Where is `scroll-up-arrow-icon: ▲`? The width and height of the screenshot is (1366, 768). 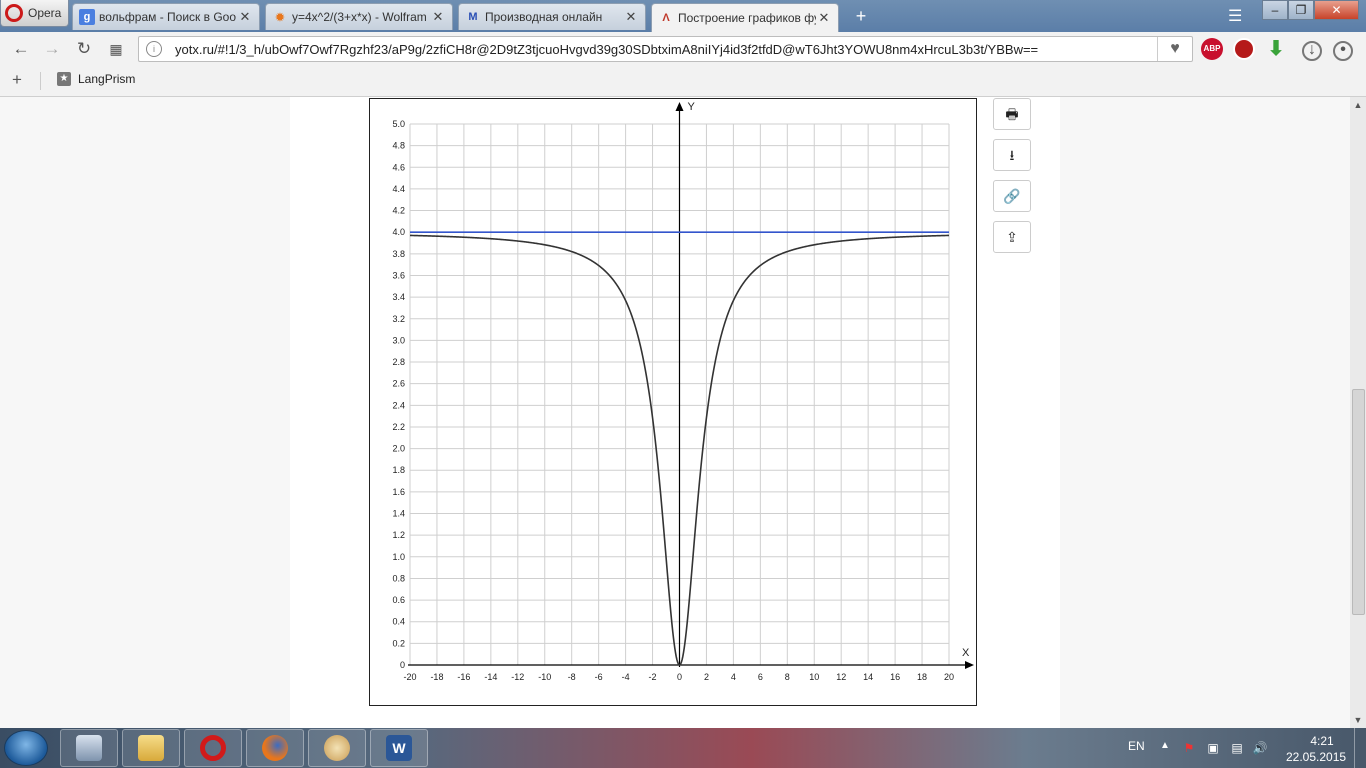
scroll-up-arrow-icon: ▲ is located at coordinates (1358, 105).